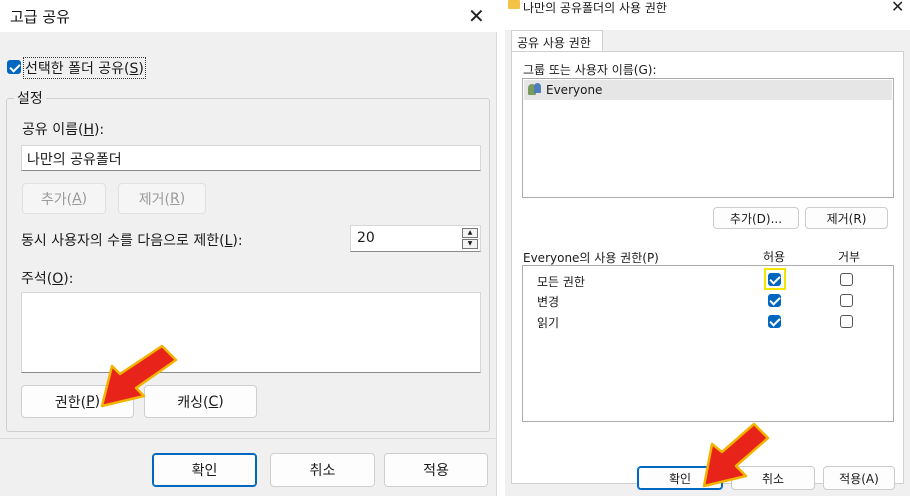 The width and height of the screenshot is (910, 496). Describe the element at coordinates (846, 321) in the screenshot. I see `deny-read-checkbox` at that location.